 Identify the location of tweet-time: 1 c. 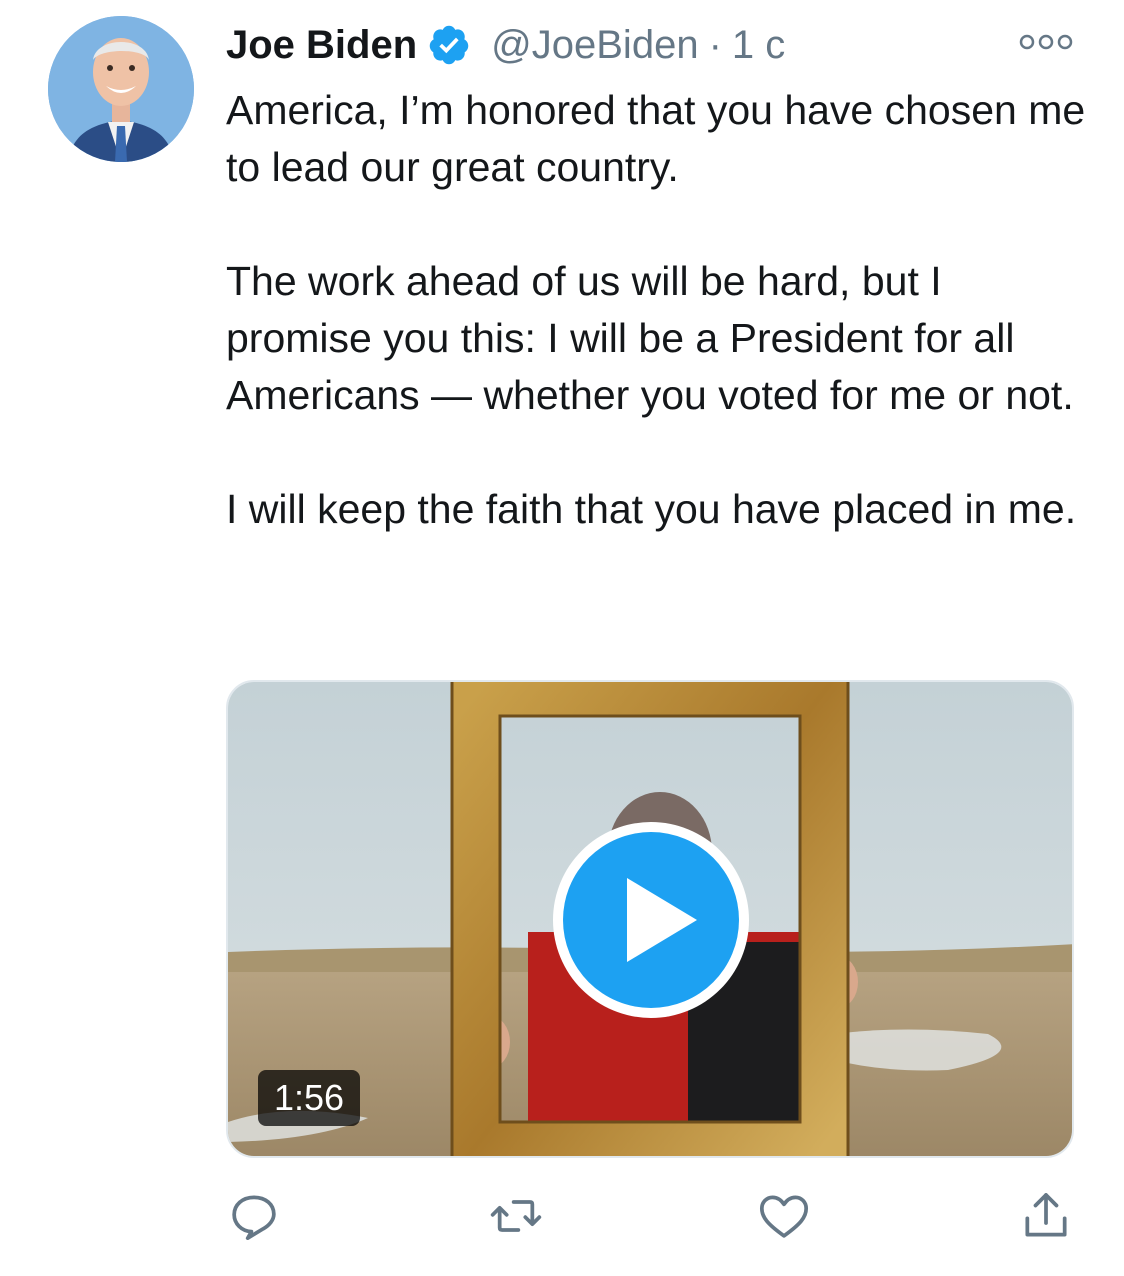
(758, 45).